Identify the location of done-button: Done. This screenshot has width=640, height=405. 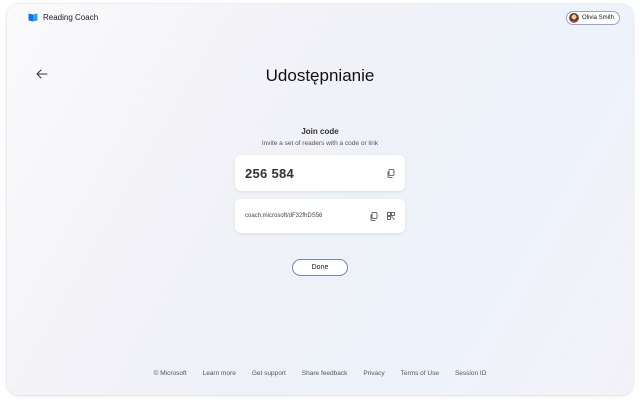
(320, 267).